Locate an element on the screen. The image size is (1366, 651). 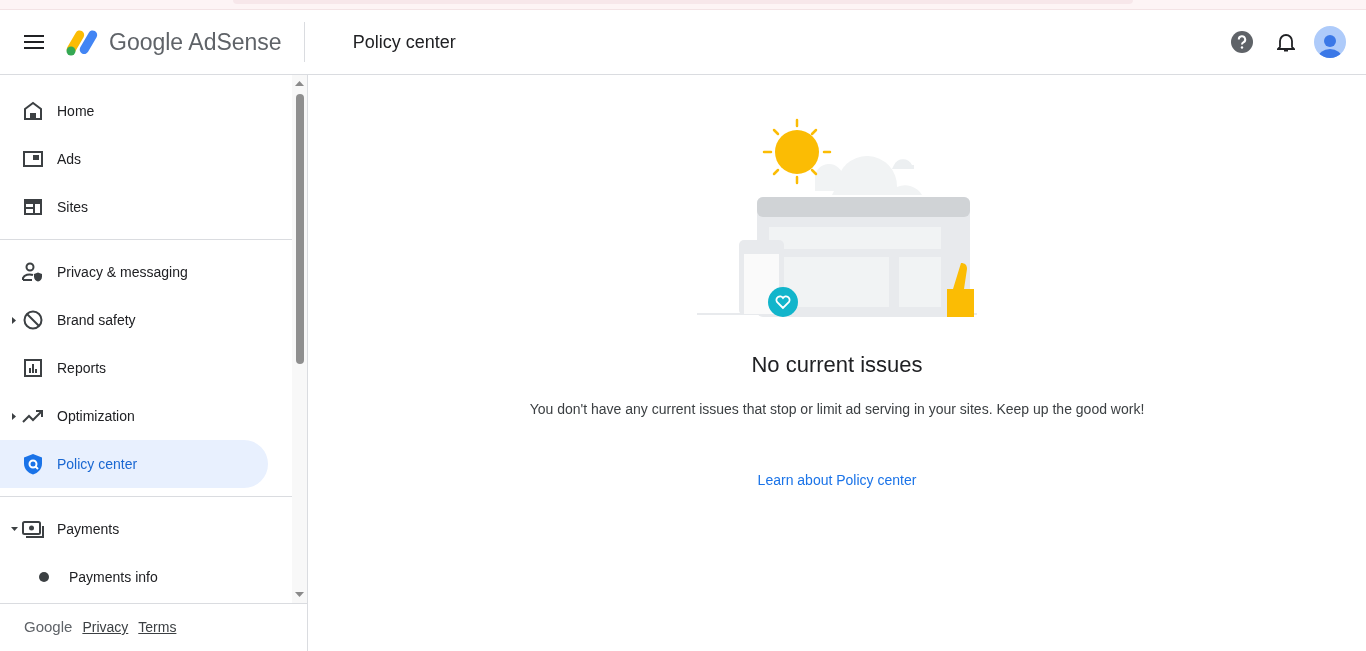
account-avatar is located at coordinates (1330, 42).